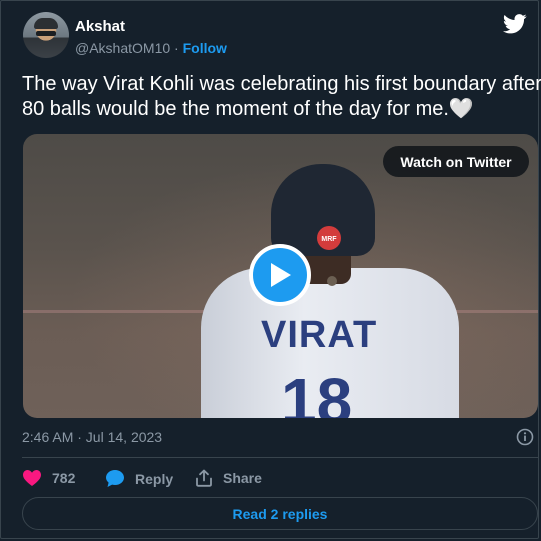 This screenshot has width=541, height=541. What do you see at coordinates (272, 479) in the screenshot?
I see `tweet-actions: 782 Reply Share` at bounding box center [272, 479].